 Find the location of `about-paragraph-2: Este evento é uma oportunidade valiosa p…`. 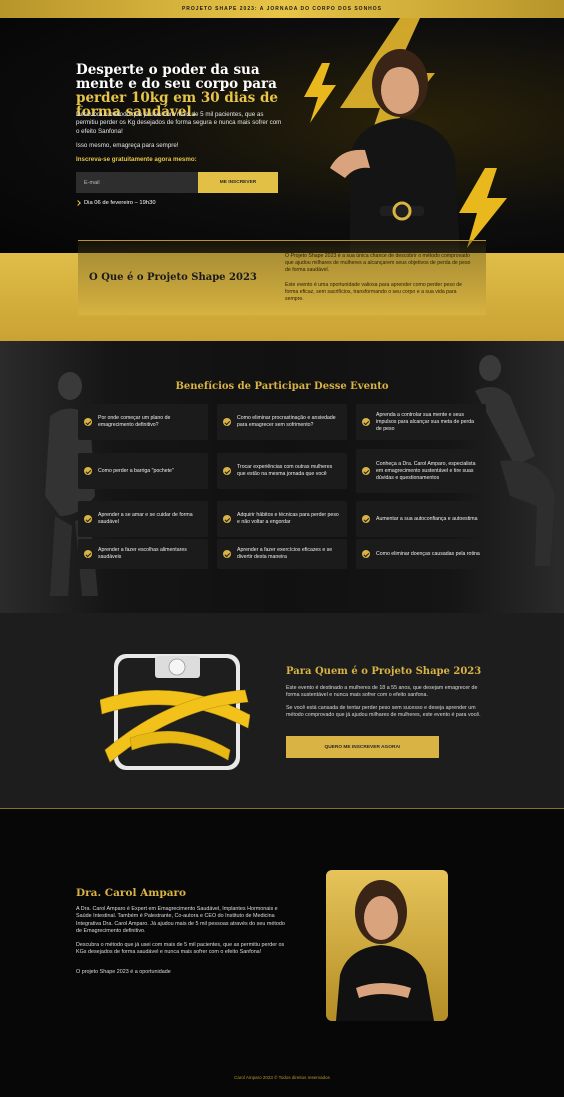

about-paragraph-2: Este evento é uma oportunidade valiosa p… is located at coordinates (374, 292).